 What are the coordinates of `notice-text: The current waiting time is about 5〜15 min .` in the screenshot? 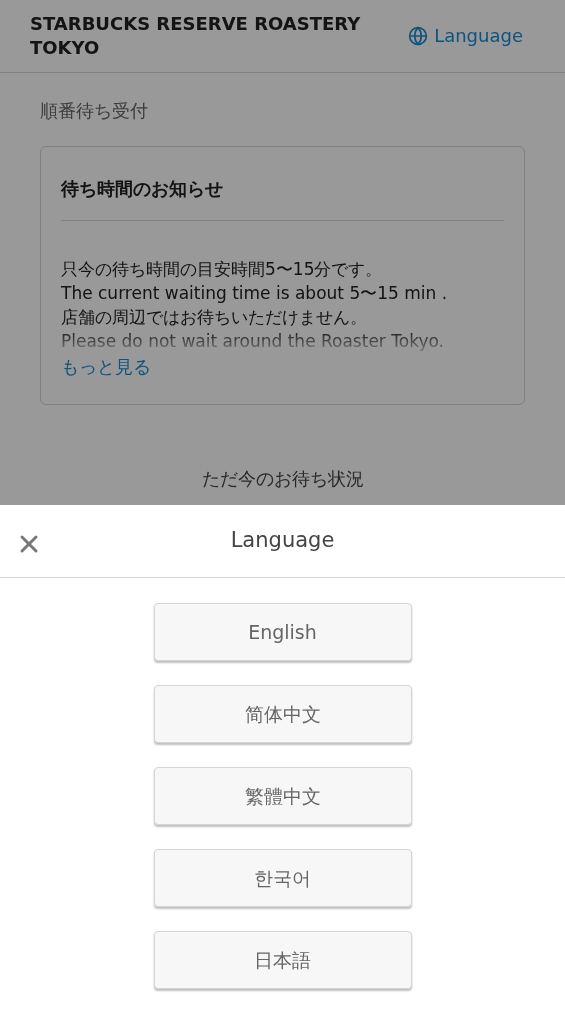 It's located at (255, 293).